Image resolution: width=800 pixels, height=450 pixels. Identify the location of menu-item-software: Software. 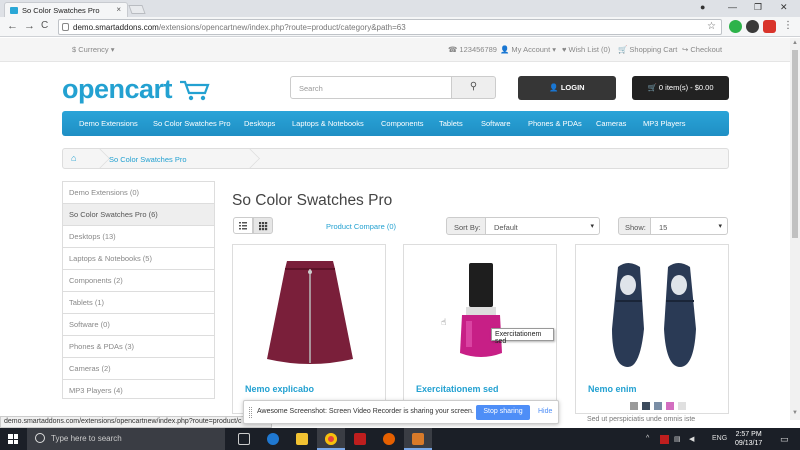
(496, 123).